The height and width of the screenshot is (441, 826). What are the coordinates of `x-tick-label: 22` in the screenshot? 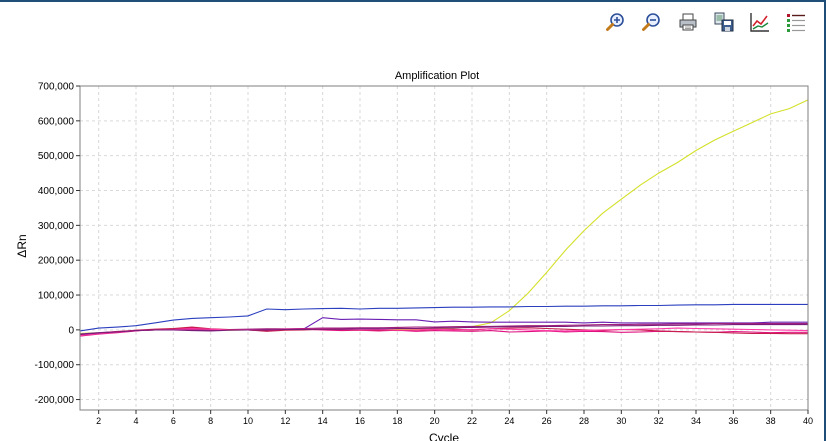 It's located at (472, 421).